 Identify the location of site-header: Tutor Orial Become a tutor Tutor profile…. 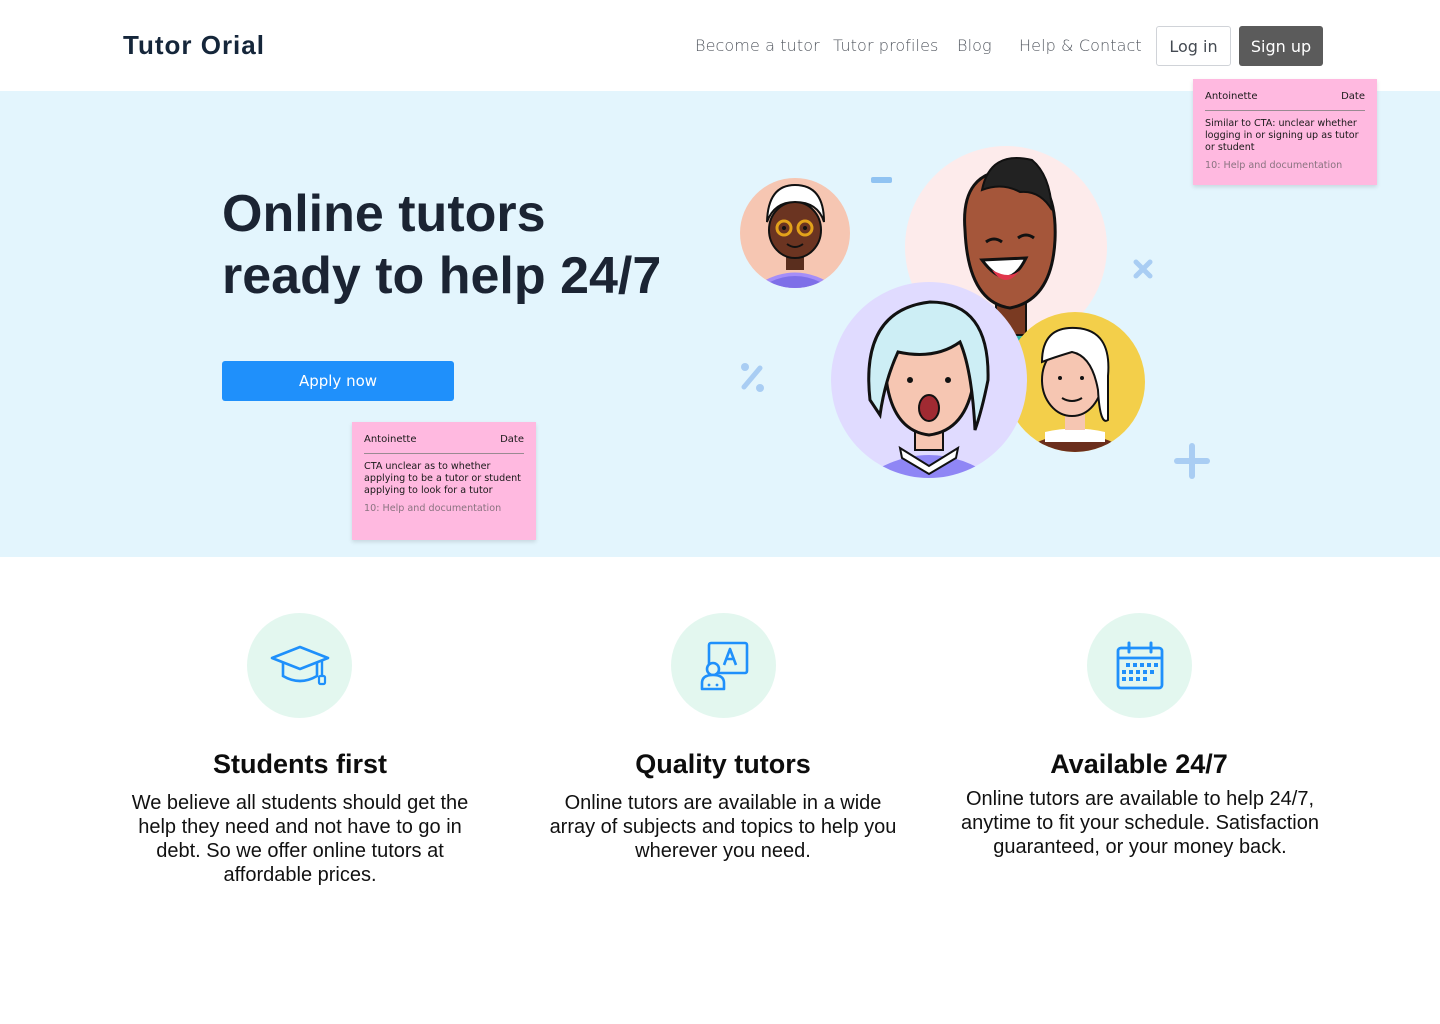
(720, 45).